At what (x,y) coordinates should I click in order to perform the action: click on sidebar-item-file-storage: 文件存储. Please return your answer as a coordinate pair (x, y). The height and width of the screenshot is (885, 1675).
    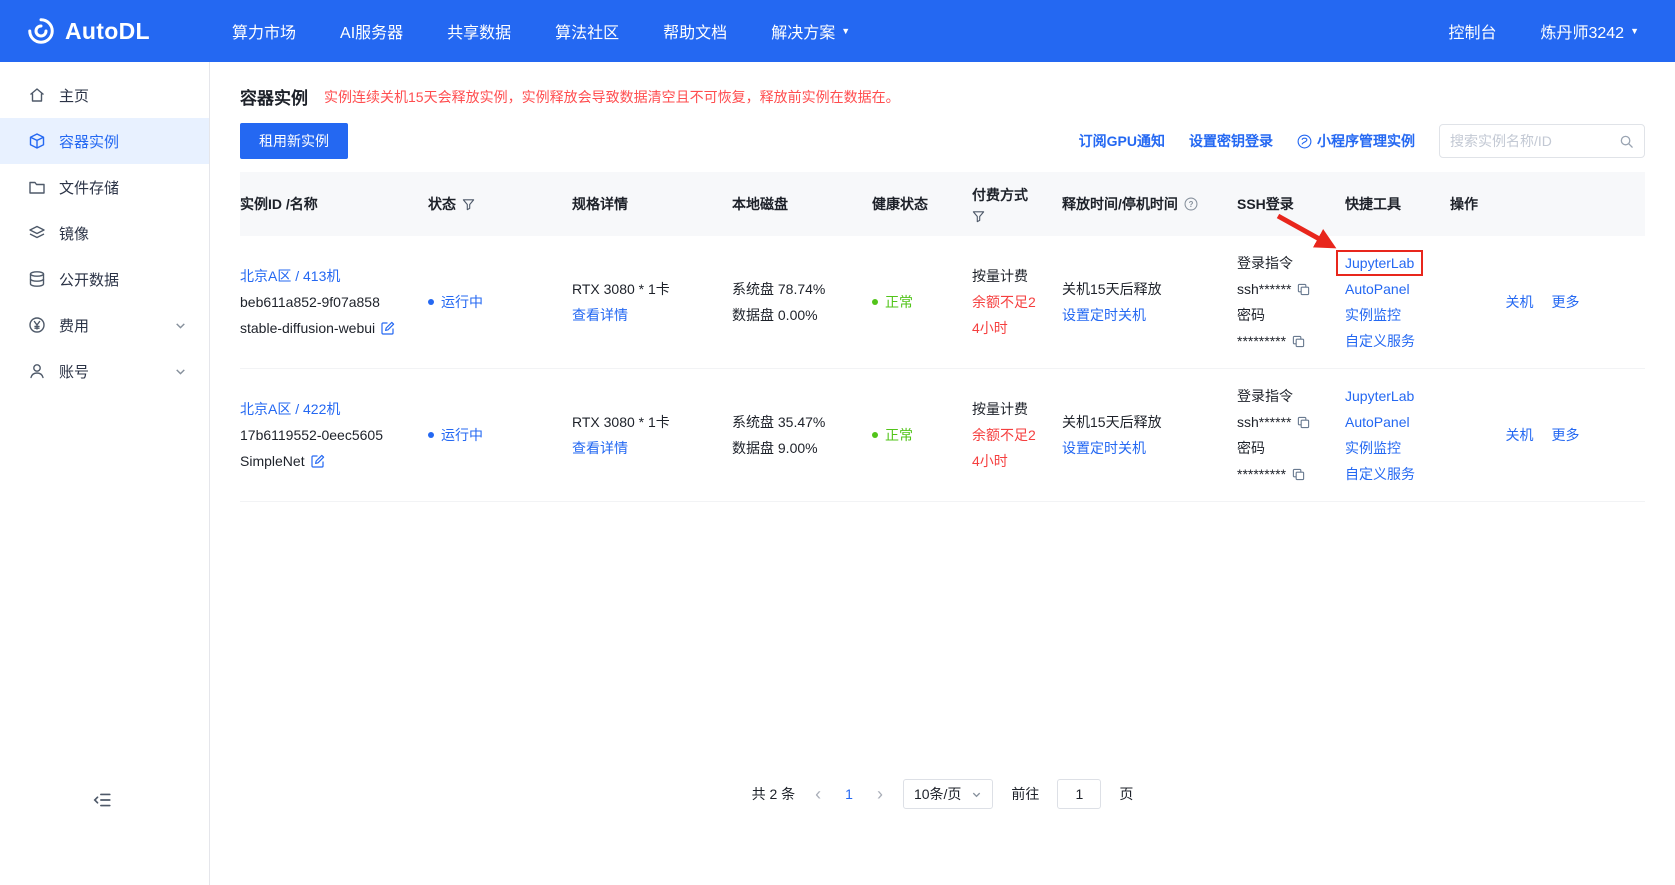
    Looking at the image, I should click on (104, 187).